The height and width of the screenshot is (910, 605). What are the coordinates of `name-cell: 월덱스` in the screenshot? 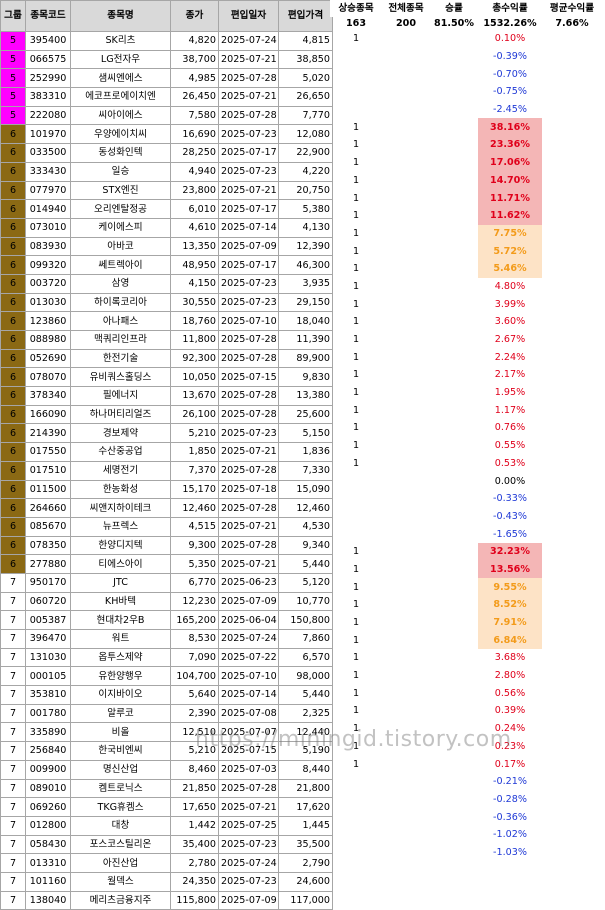 It's located at (120, 881).